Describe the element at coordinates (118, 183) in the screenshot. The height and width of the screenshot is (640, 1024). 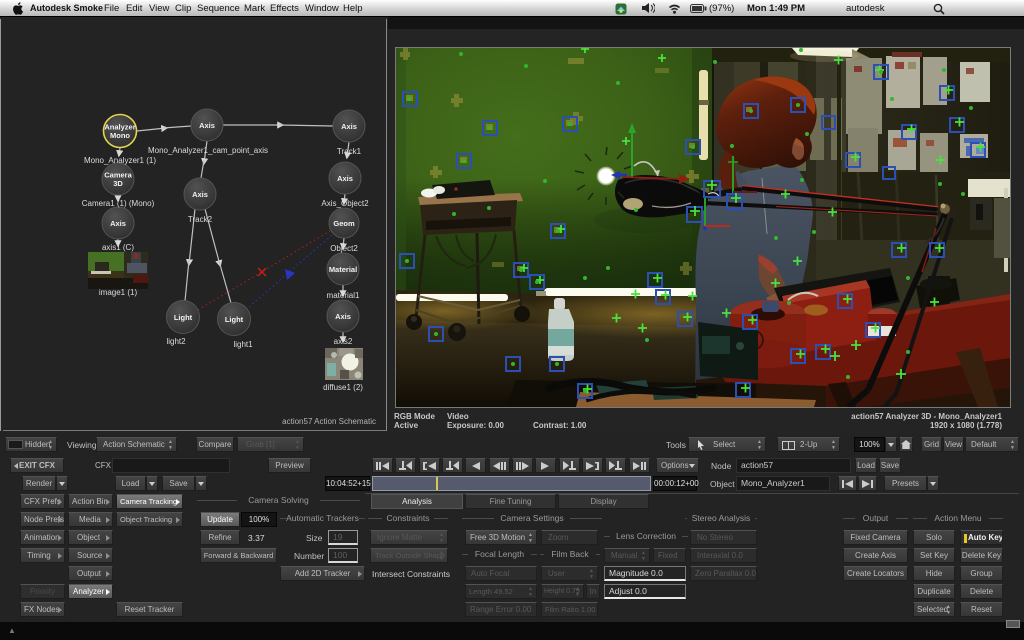
I see `svg-text: 3D` at that location.